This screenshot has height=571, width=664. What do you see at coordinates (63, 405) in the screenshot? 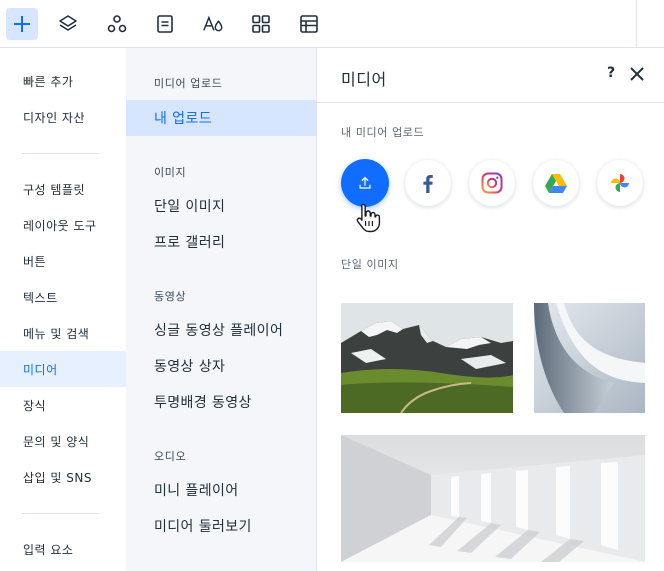
I see `nav-item-decorative: 장식` at bounding box center [63, 405].